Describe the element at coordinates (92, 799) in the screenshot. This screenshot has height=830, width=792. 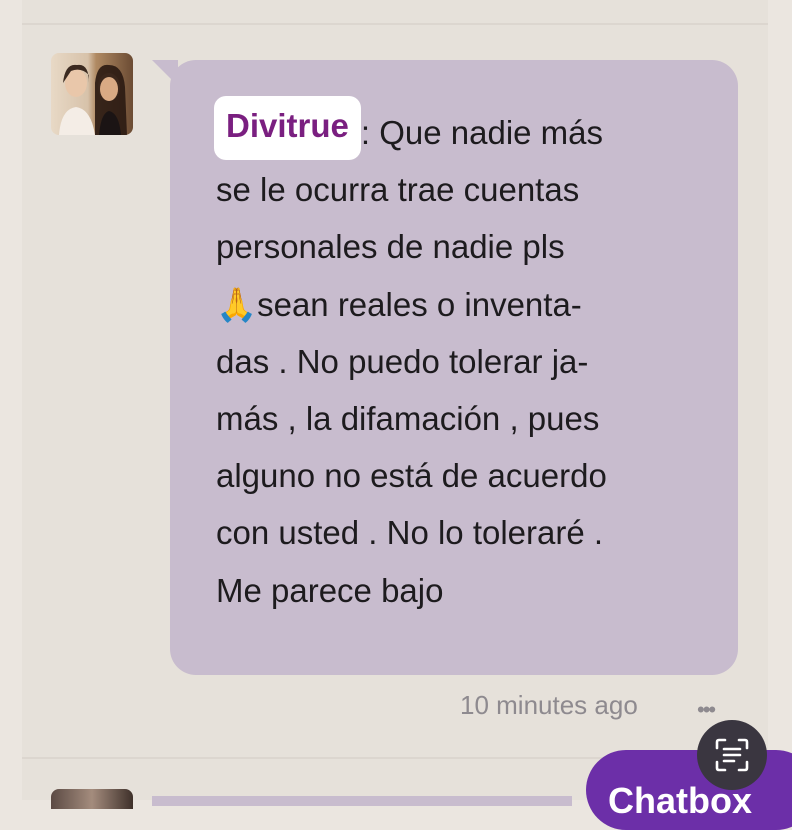
I see `next-message-avatar` at that location.